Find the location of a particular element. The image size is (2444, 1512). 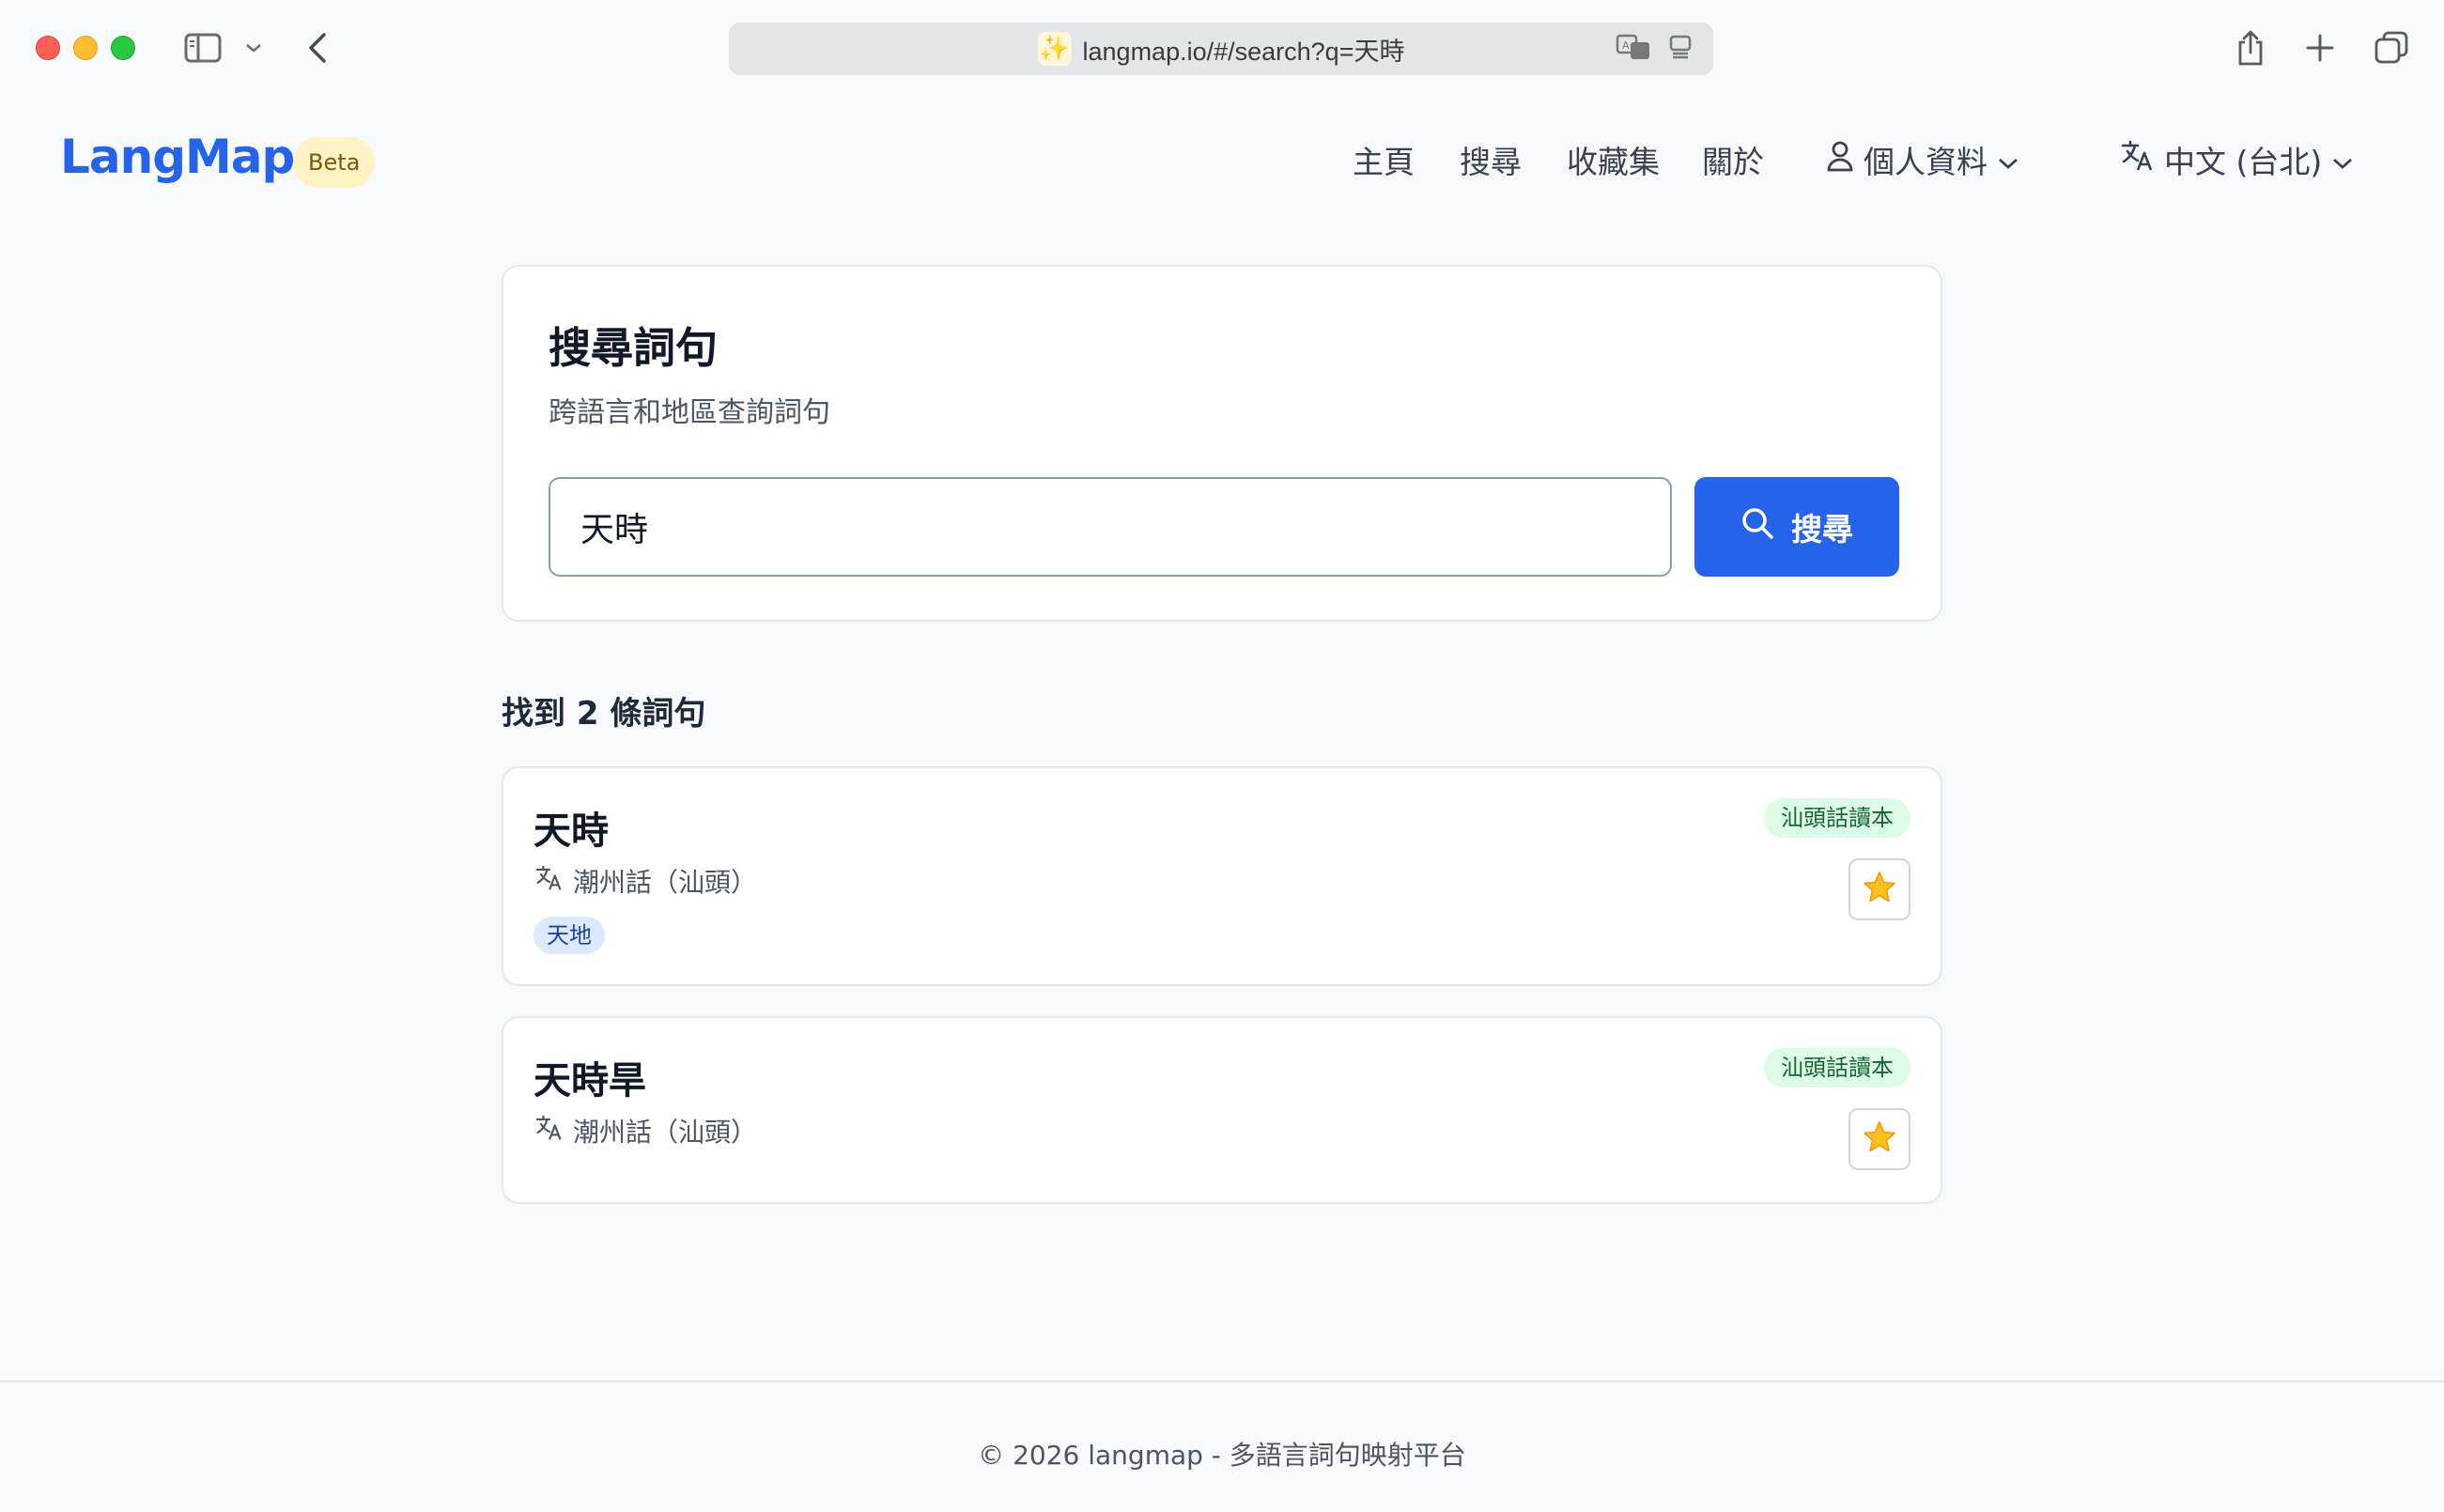

back-arrow-icon is located at coordinates (318, 48).